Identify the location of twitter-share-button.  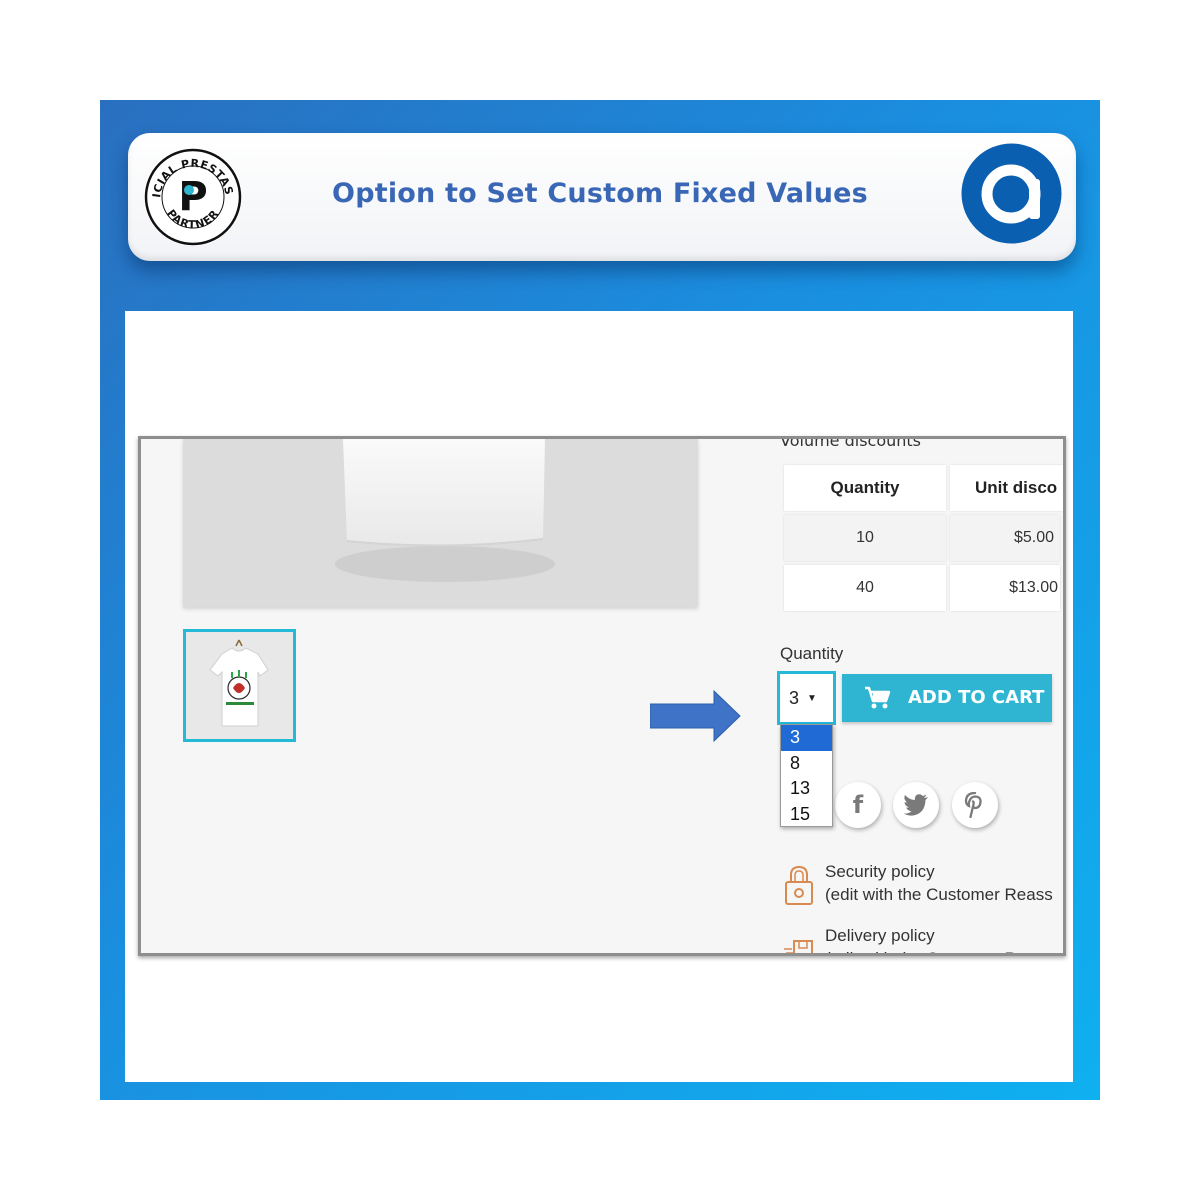
(916, 805).